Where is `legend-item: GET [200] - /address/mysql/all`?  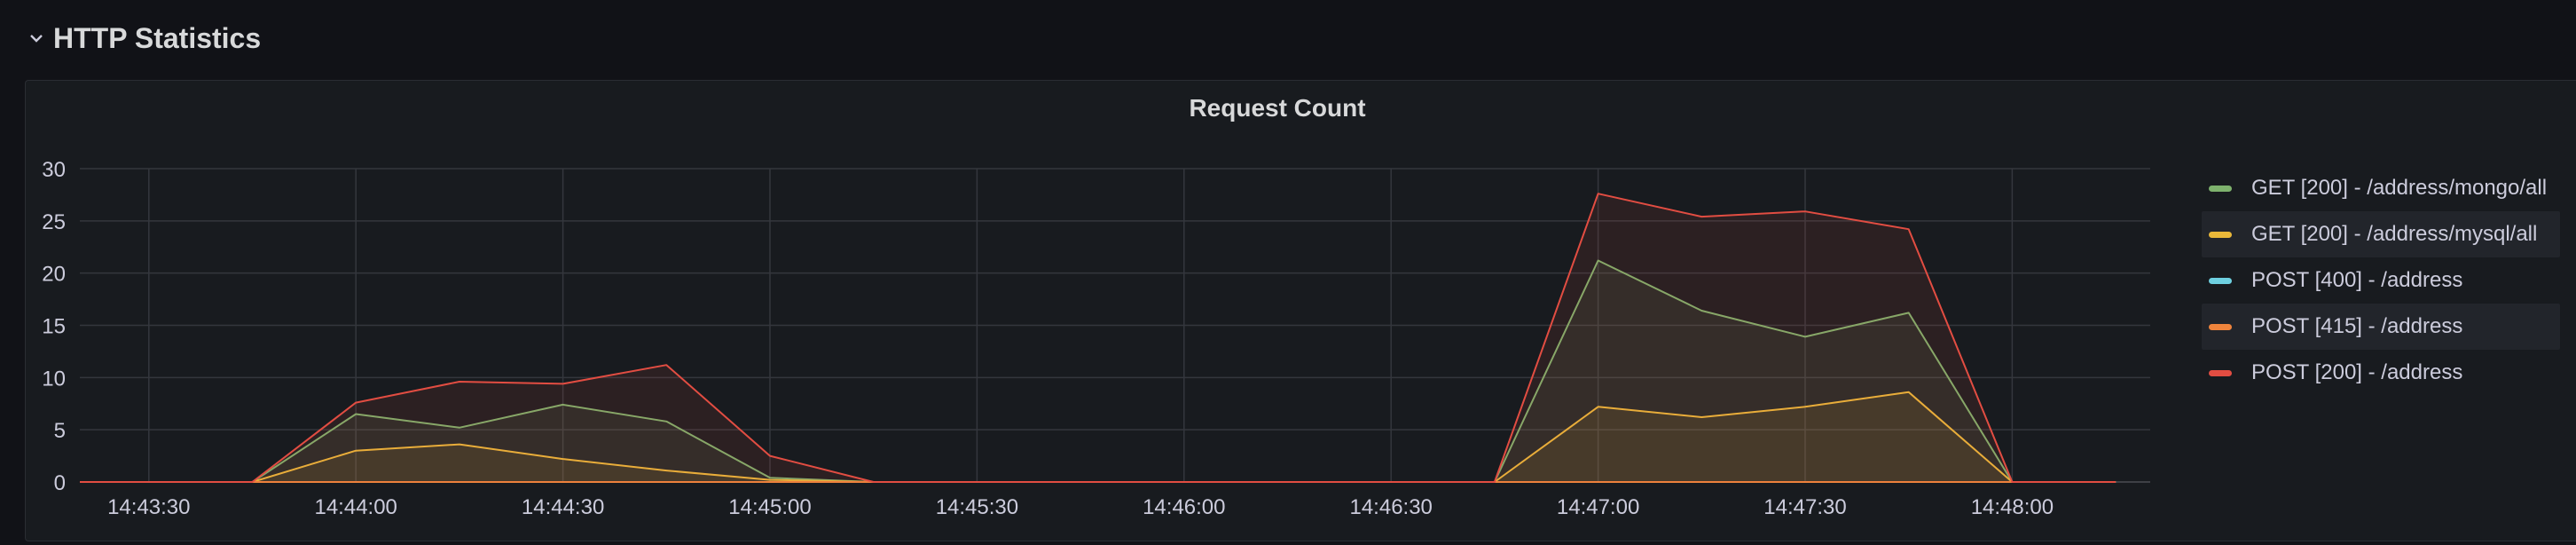
legend-item: GET [200] - /address/mysql/all is located at coordinates (2381, 234).